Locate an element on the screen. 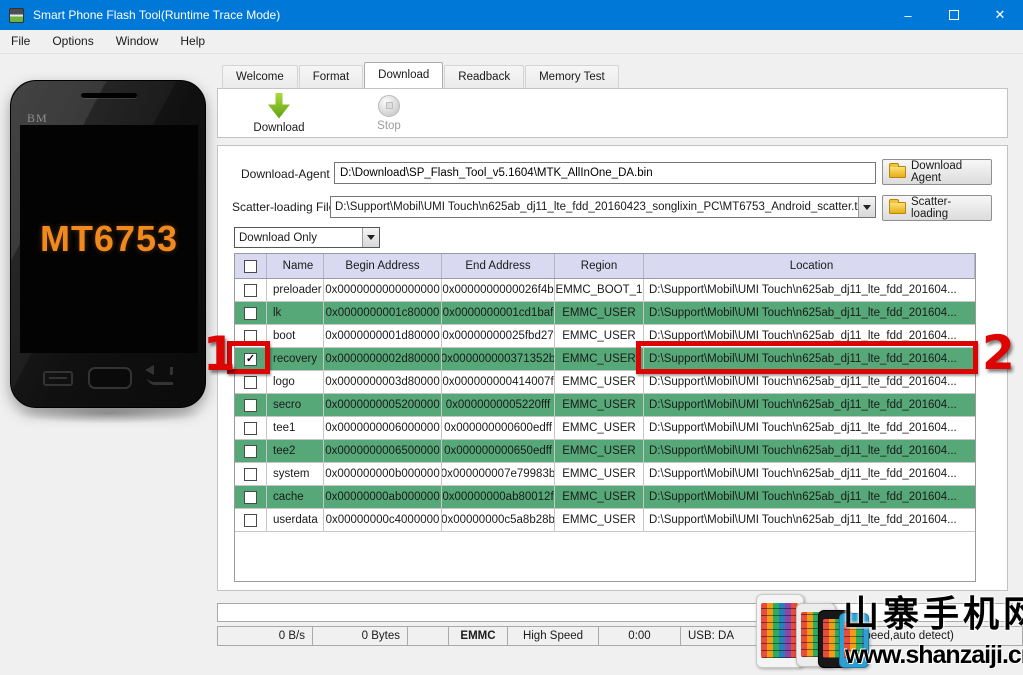  cell-region: EMMC_BOOT_1 is located at coordinates (599, 290).